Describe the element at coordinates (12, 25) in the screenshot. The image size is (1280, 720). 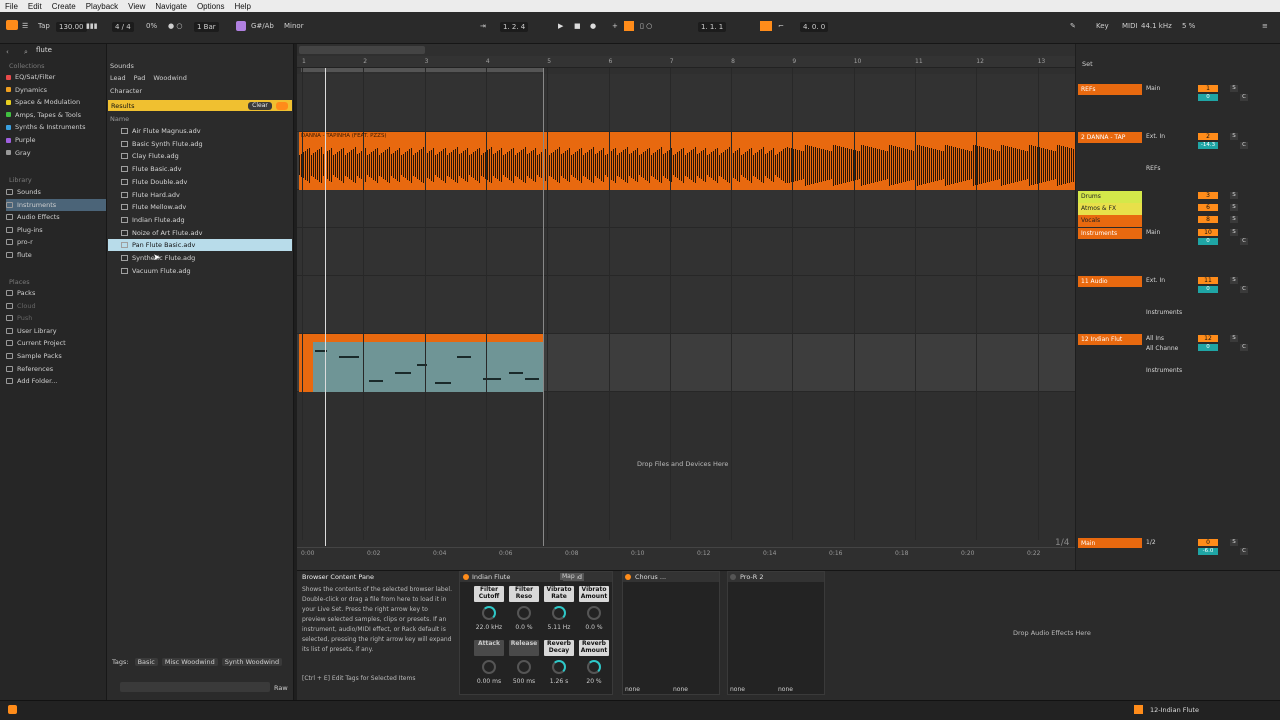
I see `live-logo-icon` at that location.